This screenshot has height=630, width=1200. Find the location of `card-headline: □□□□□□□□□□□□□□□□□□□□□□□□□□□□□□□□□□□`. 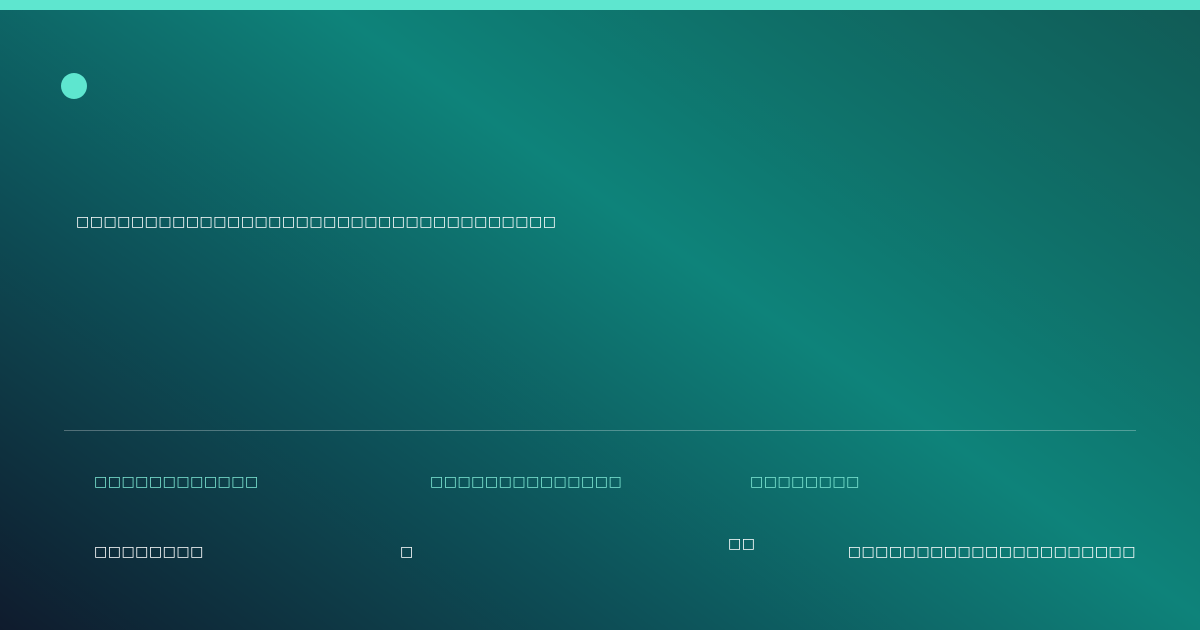

card-headline: □□□□□□□□□□□□□□□□□□□□□□□□□□□□□□□□□□□ is located at coordinates (316, 222).